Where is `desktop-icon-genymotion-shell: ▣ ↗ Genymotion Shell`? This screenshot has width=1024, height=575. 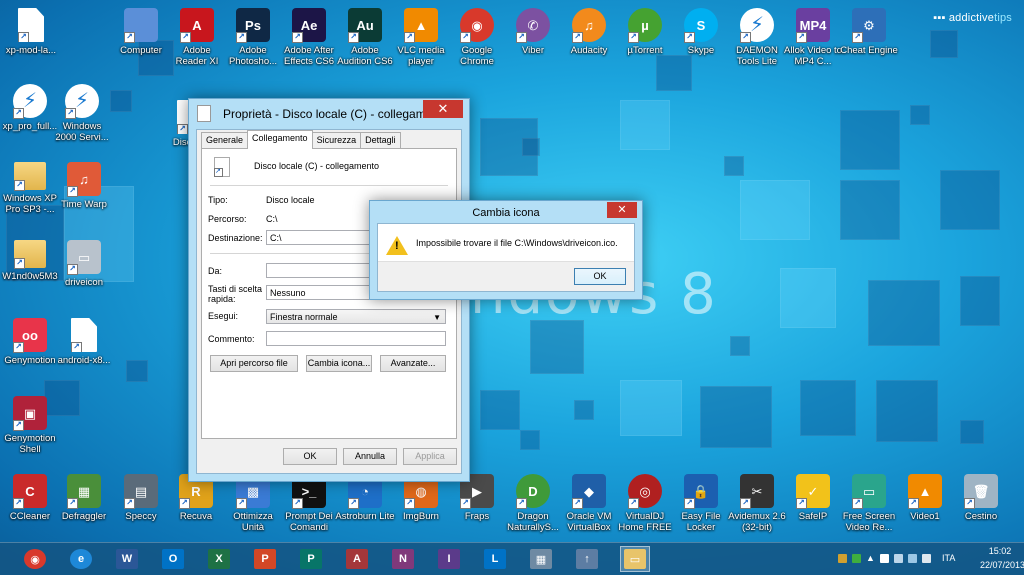 desktop-icon-genymotion-shell: ▣ ↗ Genymotion Shell is located at coordinates (30, 425).